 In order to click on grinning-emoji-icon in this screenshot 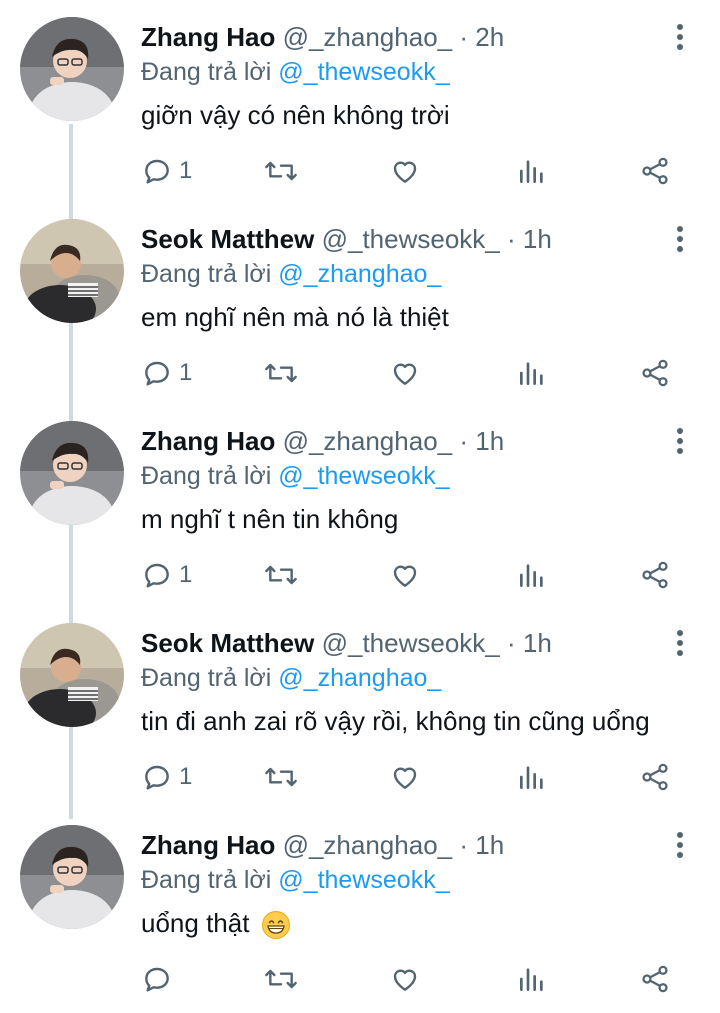, I will do `click(276, 925)`.